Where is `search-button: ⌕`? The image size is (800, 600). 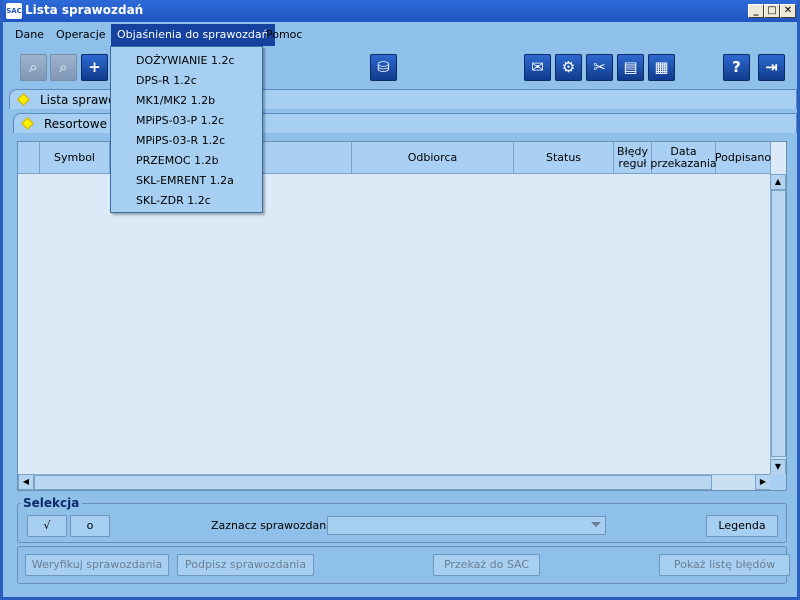 search-button: ⌕ is located at coordinates (63, 67).